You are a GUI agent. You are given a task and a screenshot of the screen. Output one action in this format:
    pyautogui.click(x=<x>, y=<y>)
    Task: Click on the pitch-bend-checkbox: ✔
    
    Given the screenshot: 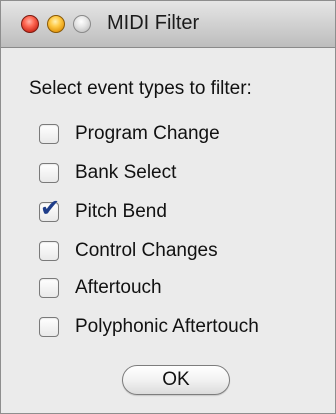 What is the action you would take?
    pyautogui.click(x=49, y=209)
    